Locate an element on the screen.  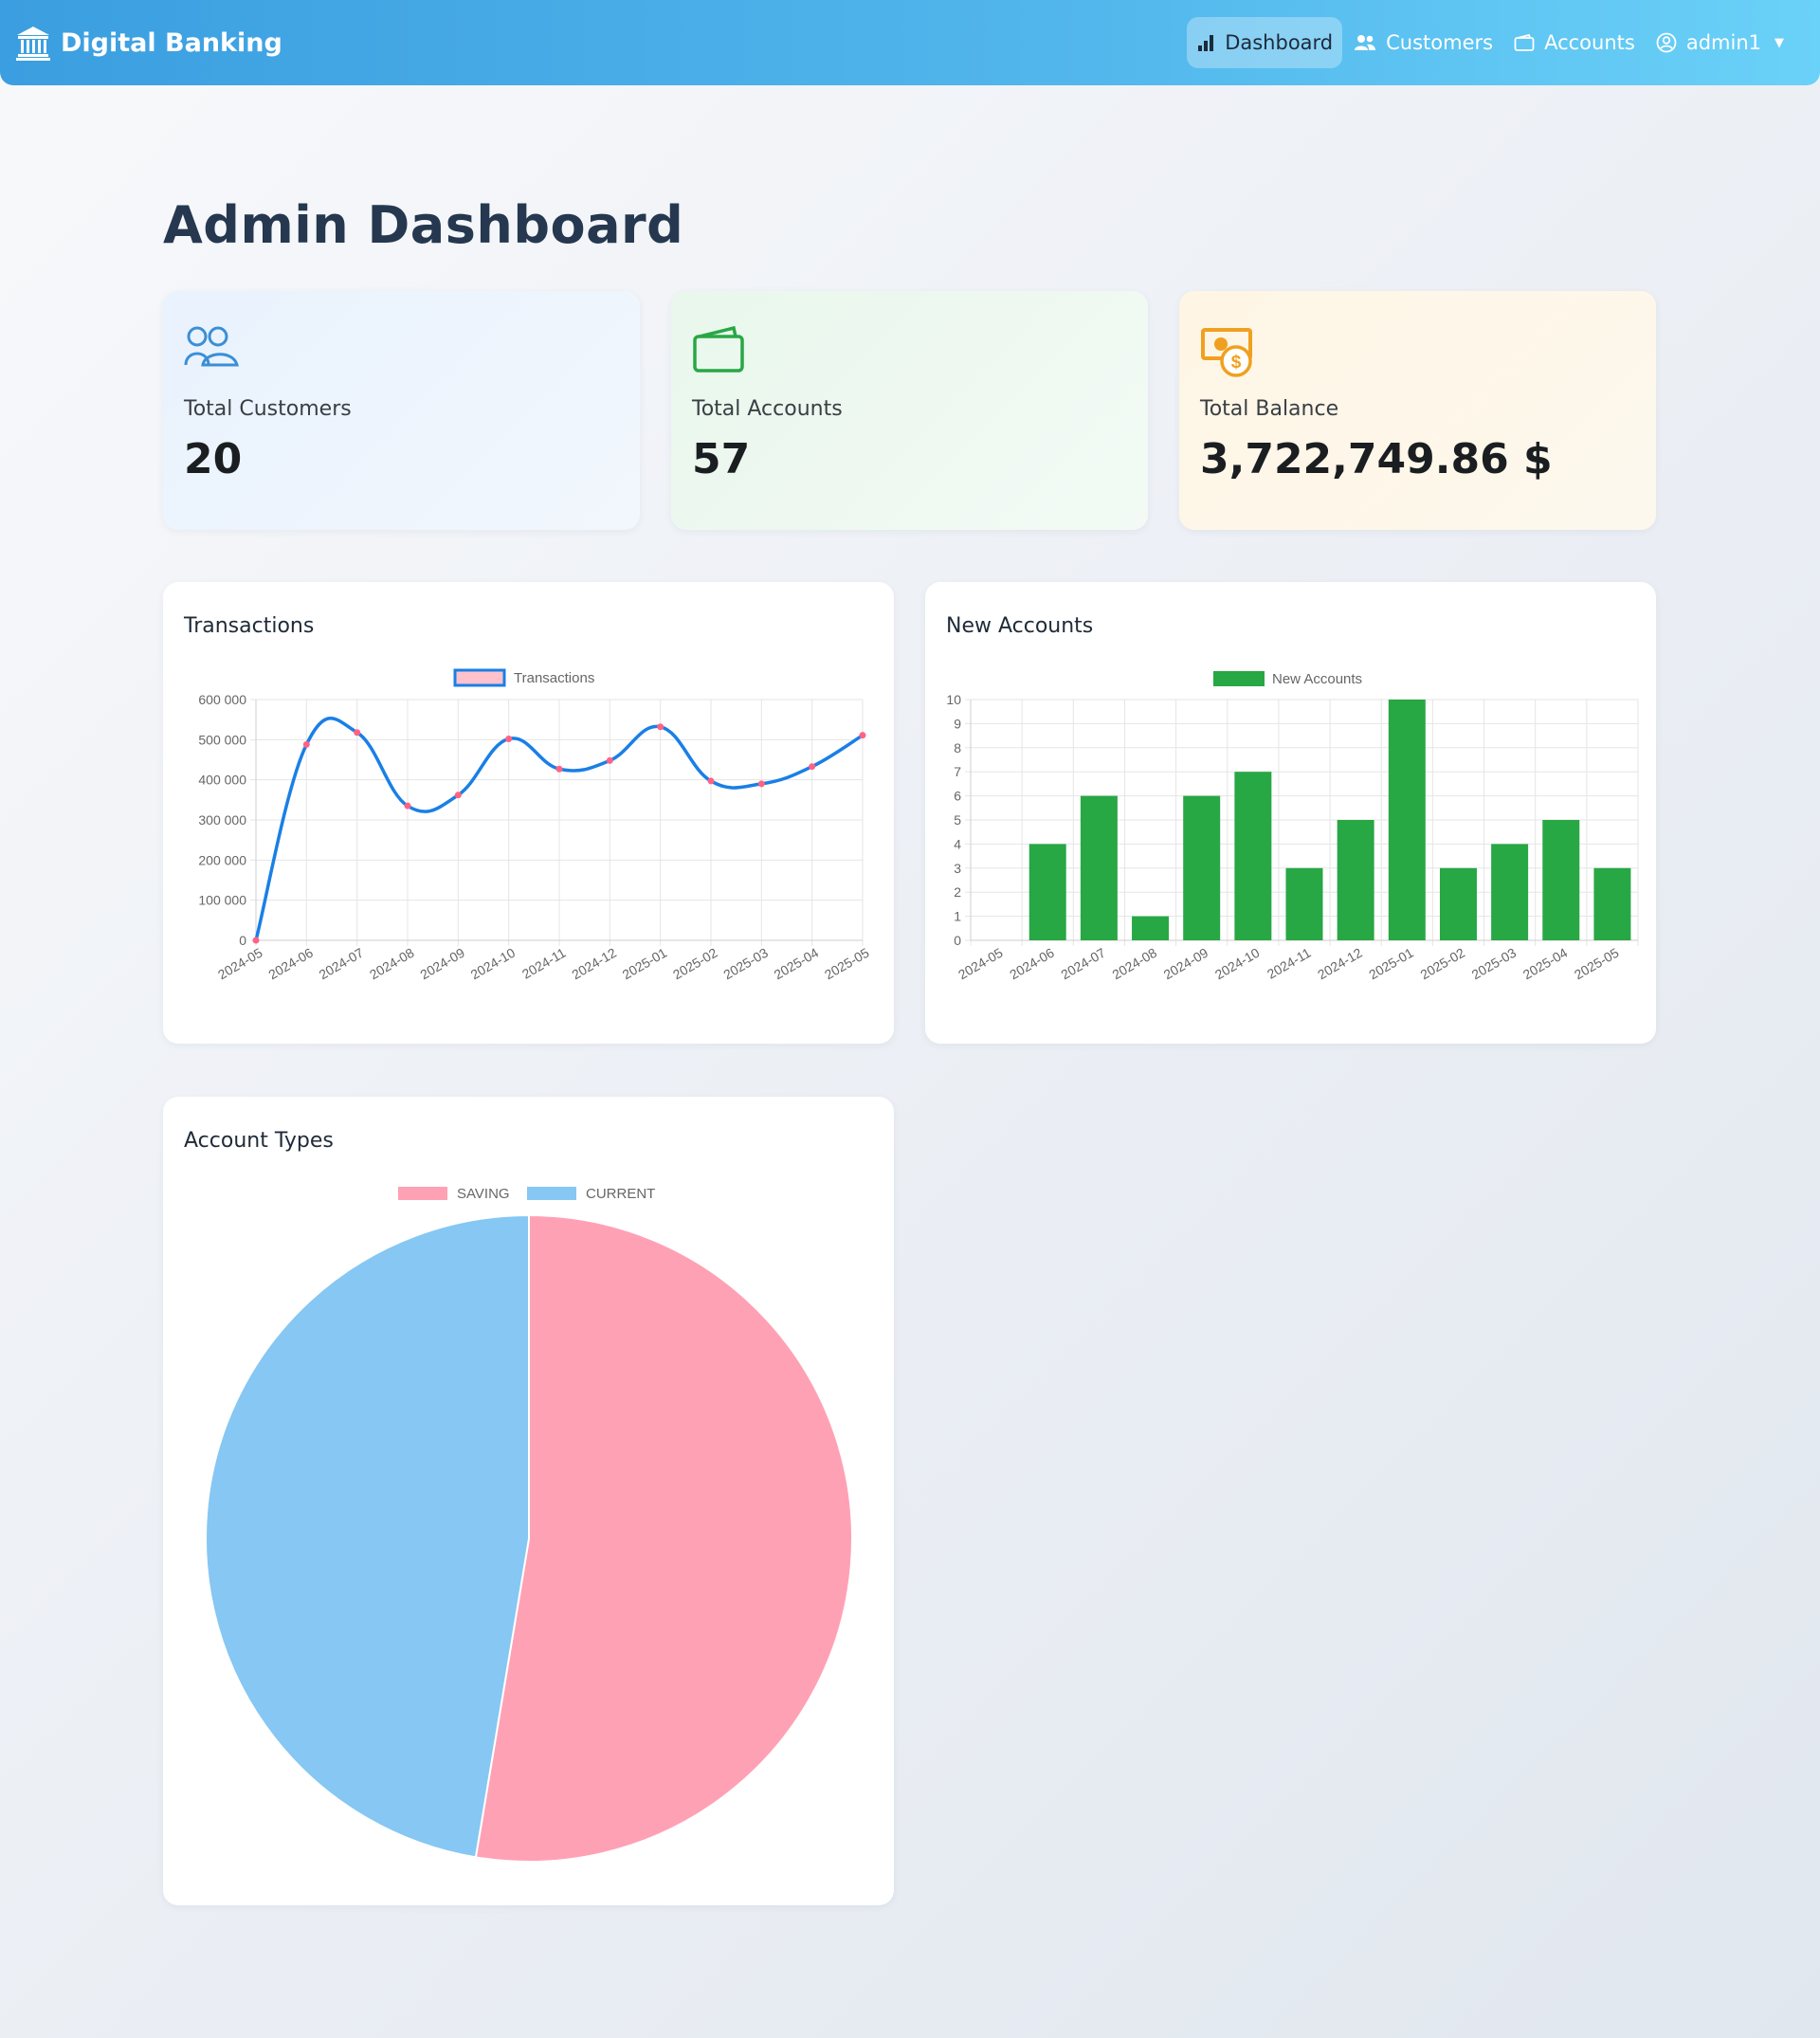
transactions-legend: Transactions is located at coordinates (523, 677).